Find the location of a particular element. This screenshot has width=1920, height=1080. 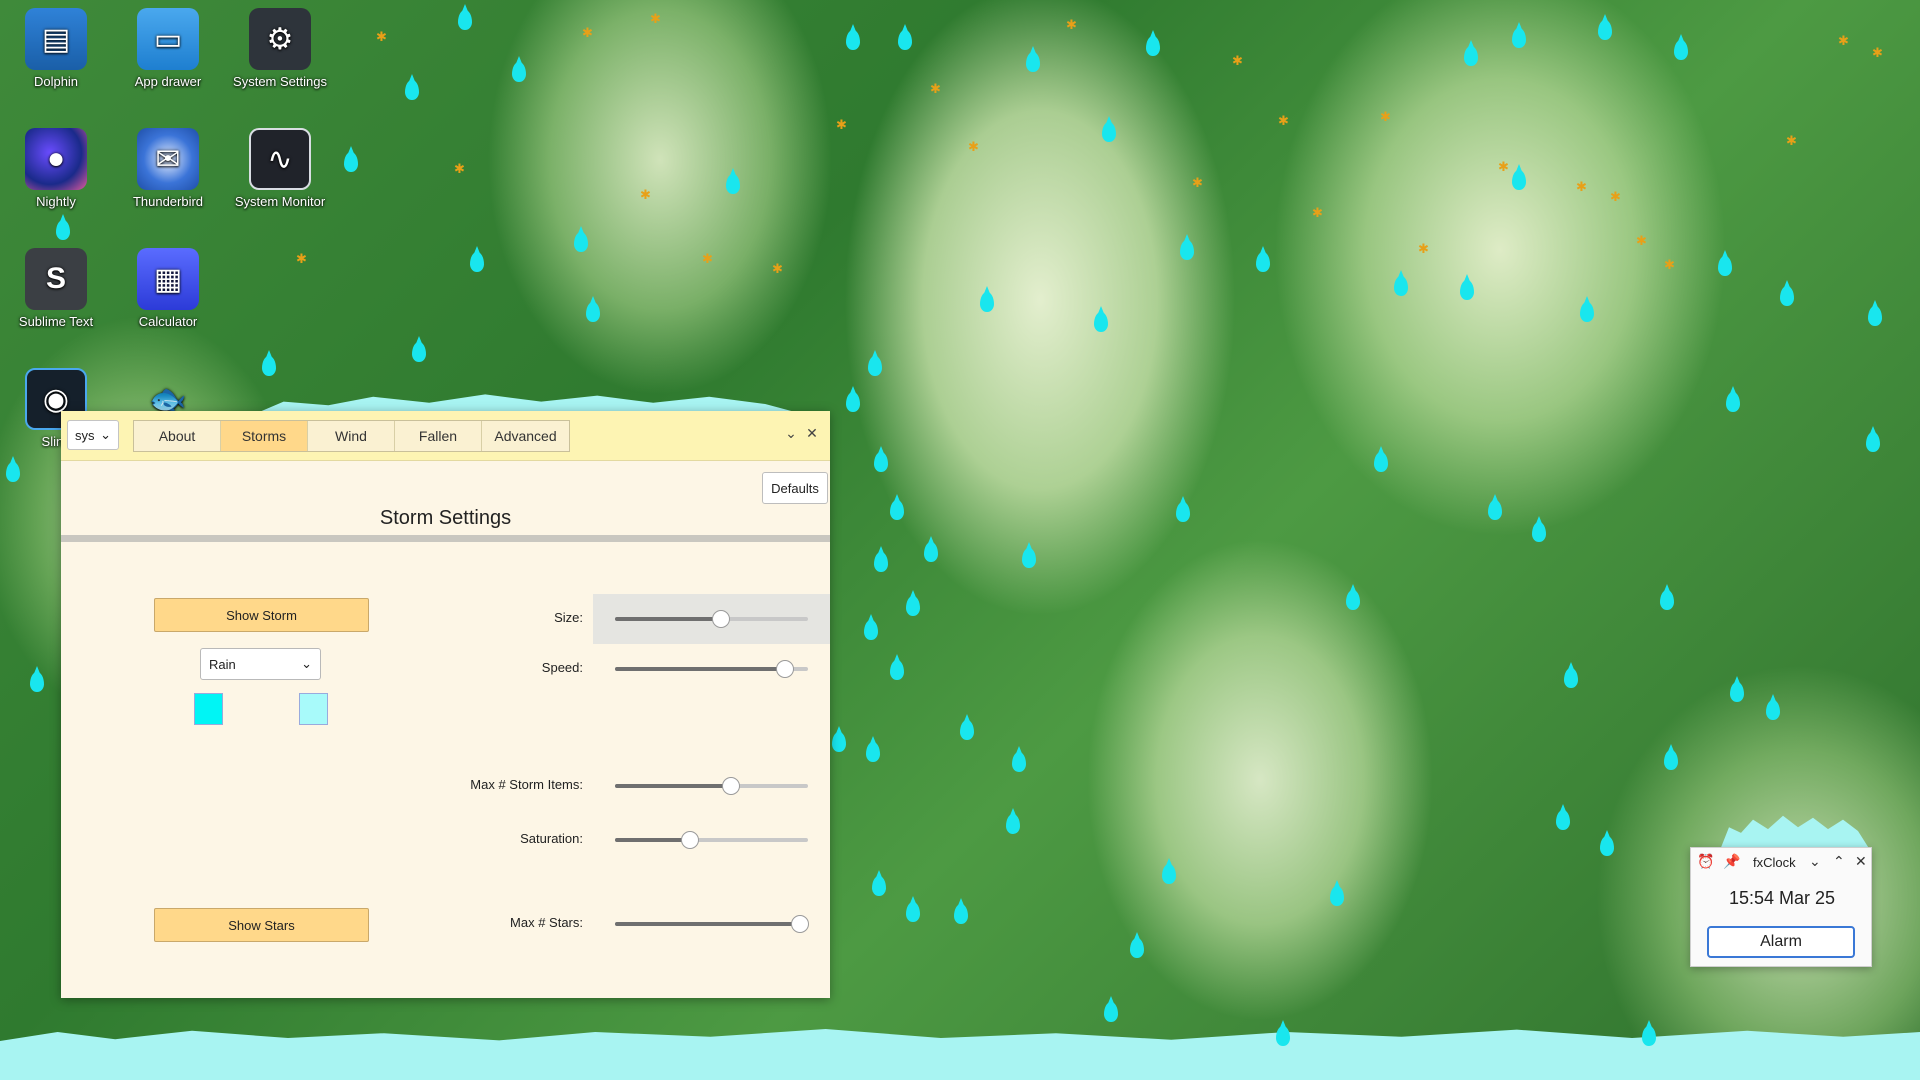

desktop-icon-label: Calculator is located at coordinates (168, 321).